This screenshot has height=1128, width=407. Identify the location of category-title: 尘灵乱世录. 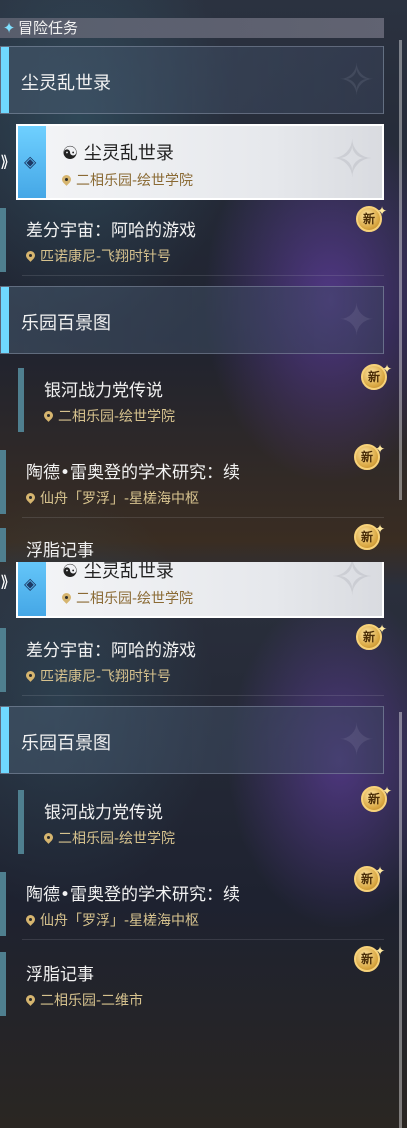
(66, 83).